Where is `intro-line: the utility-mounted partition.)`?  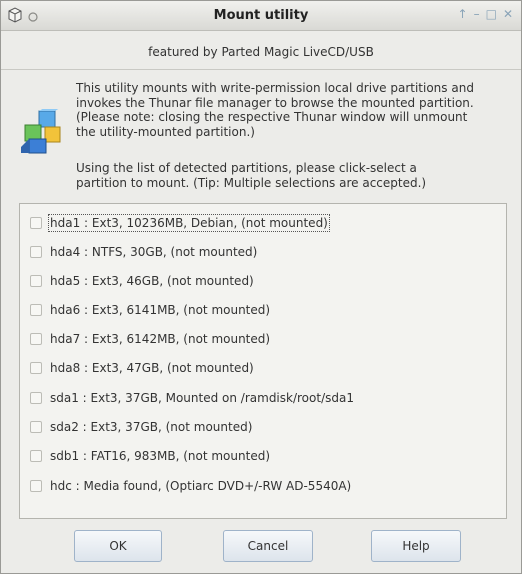 intro-line: the utility-mounted partition.) is located at coordinates (165, 131).